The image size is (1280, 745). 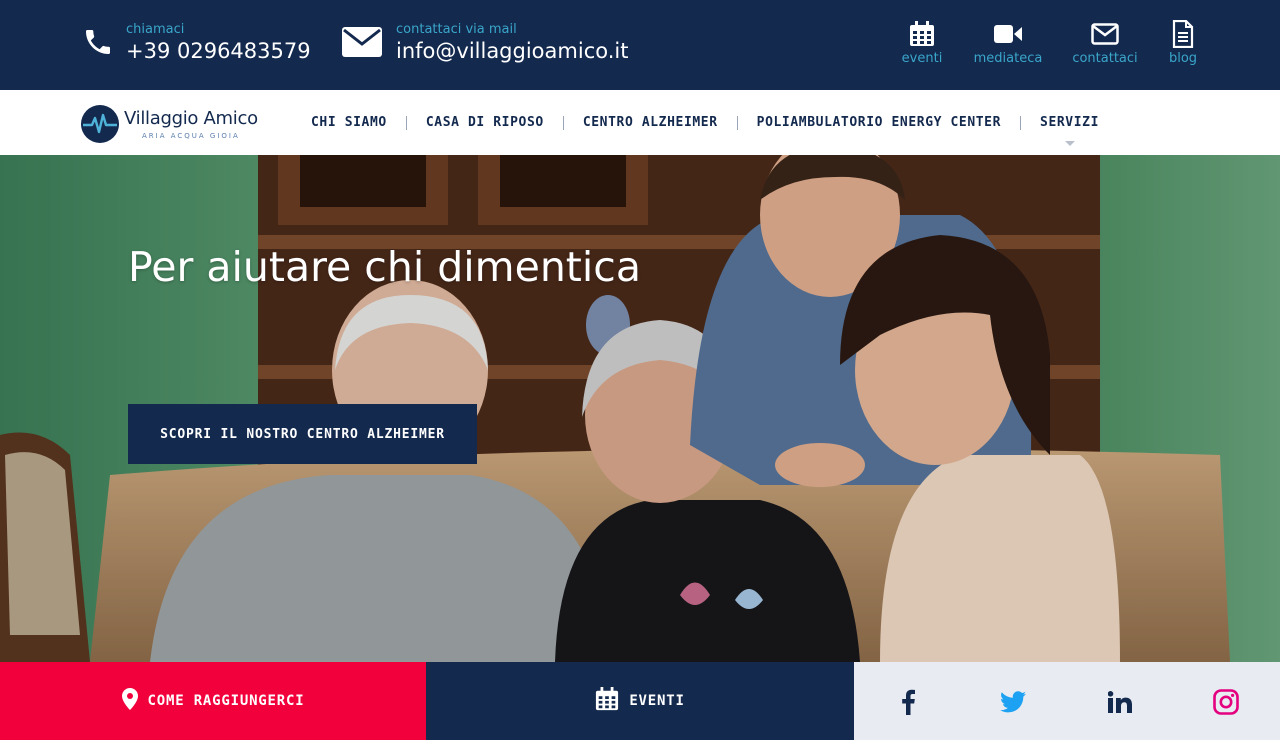 What do you see at coordinates (908, 702) in the screenshot?
I see `facebook-icon` at bounding box center [908, 702].